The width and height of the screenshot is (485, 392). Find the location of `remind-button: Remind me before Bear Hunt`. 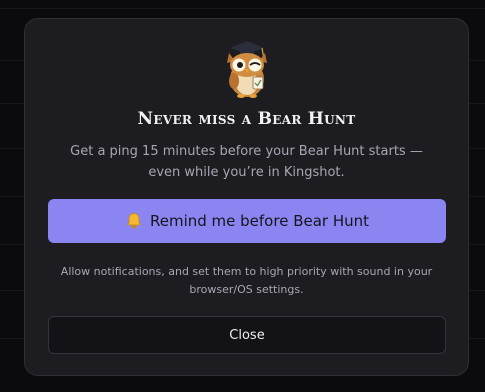

remind-button: Remind me before Bear Hunt is located at coordinates (247, 221).